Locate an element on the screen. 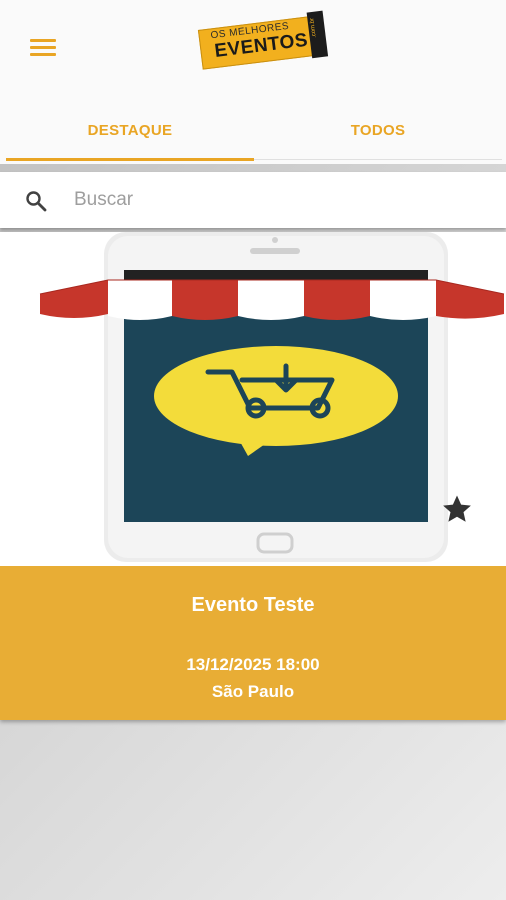 This screenshot has width=506, height=900. event-title: Evento Teste is located at coordinates (253, 605).